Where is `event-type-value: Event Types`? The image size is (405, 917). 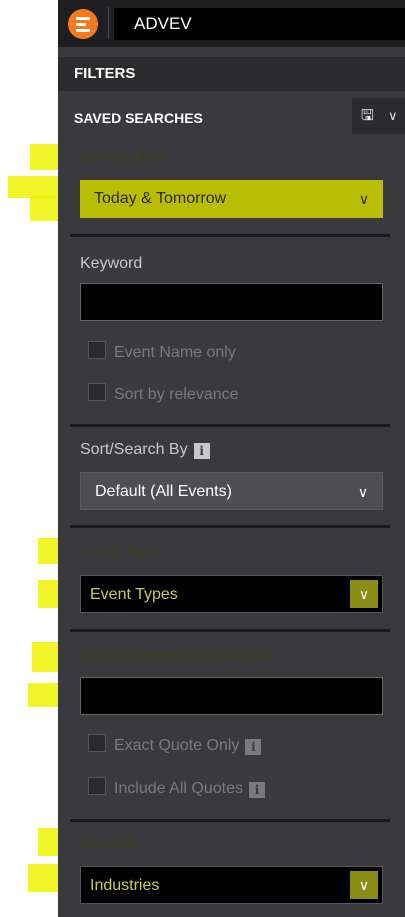 event-type-value: Event Types is located at coordinates (134, 594).